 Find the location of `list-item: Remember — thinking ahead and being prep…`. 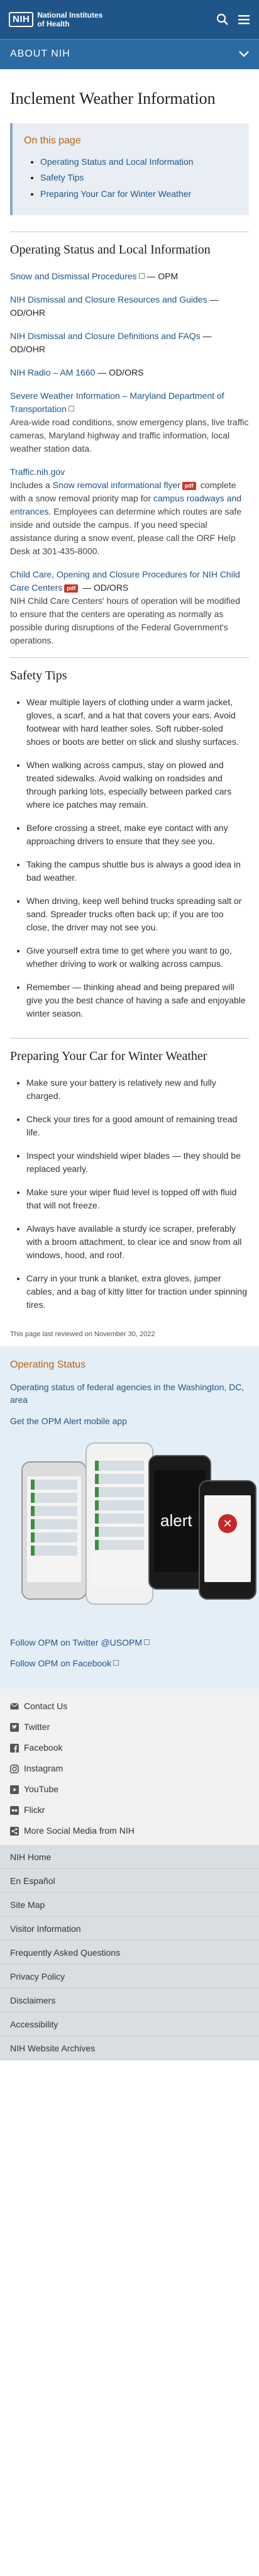

list-item: Remember — thinking ahead and being prep… is located at coordinates (137, 1000).